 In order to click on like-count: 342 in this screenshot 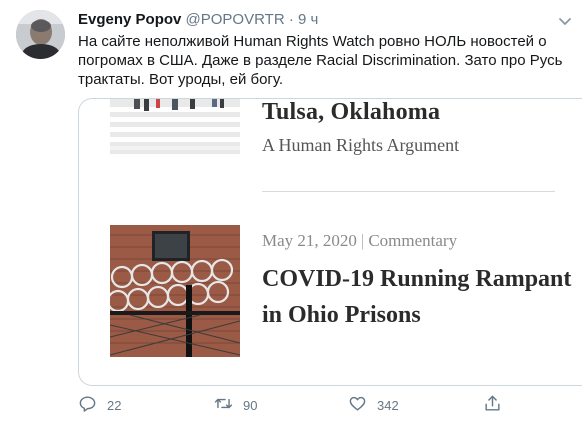, I will do `click(388, 405)`.